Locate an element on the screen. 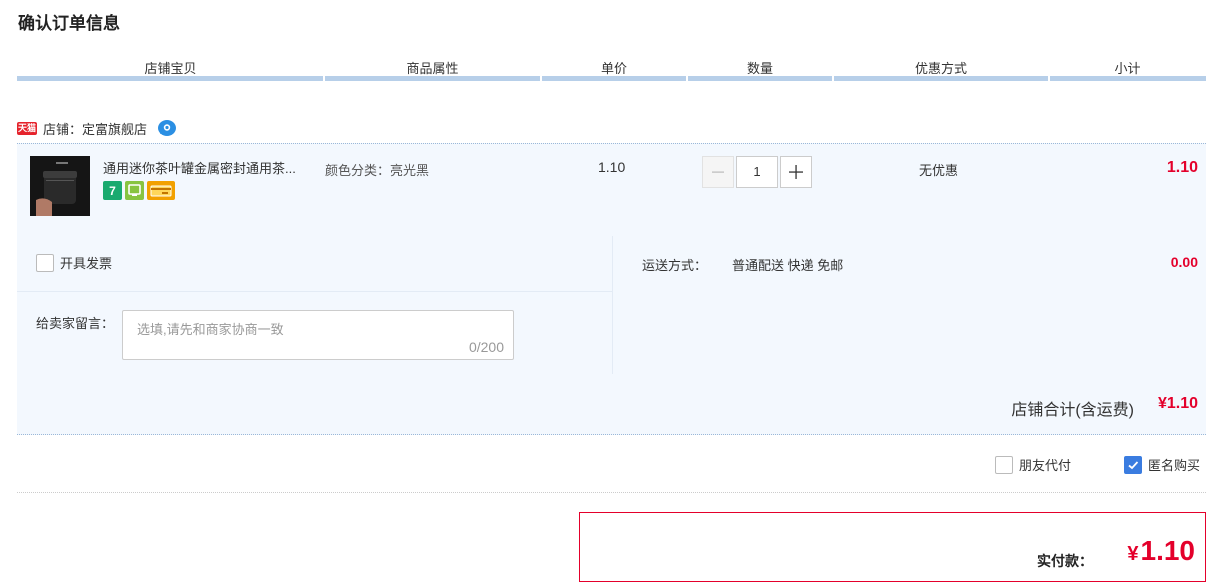  seller-message-label: 给卖家留言： is located at coordinates (75, 323).